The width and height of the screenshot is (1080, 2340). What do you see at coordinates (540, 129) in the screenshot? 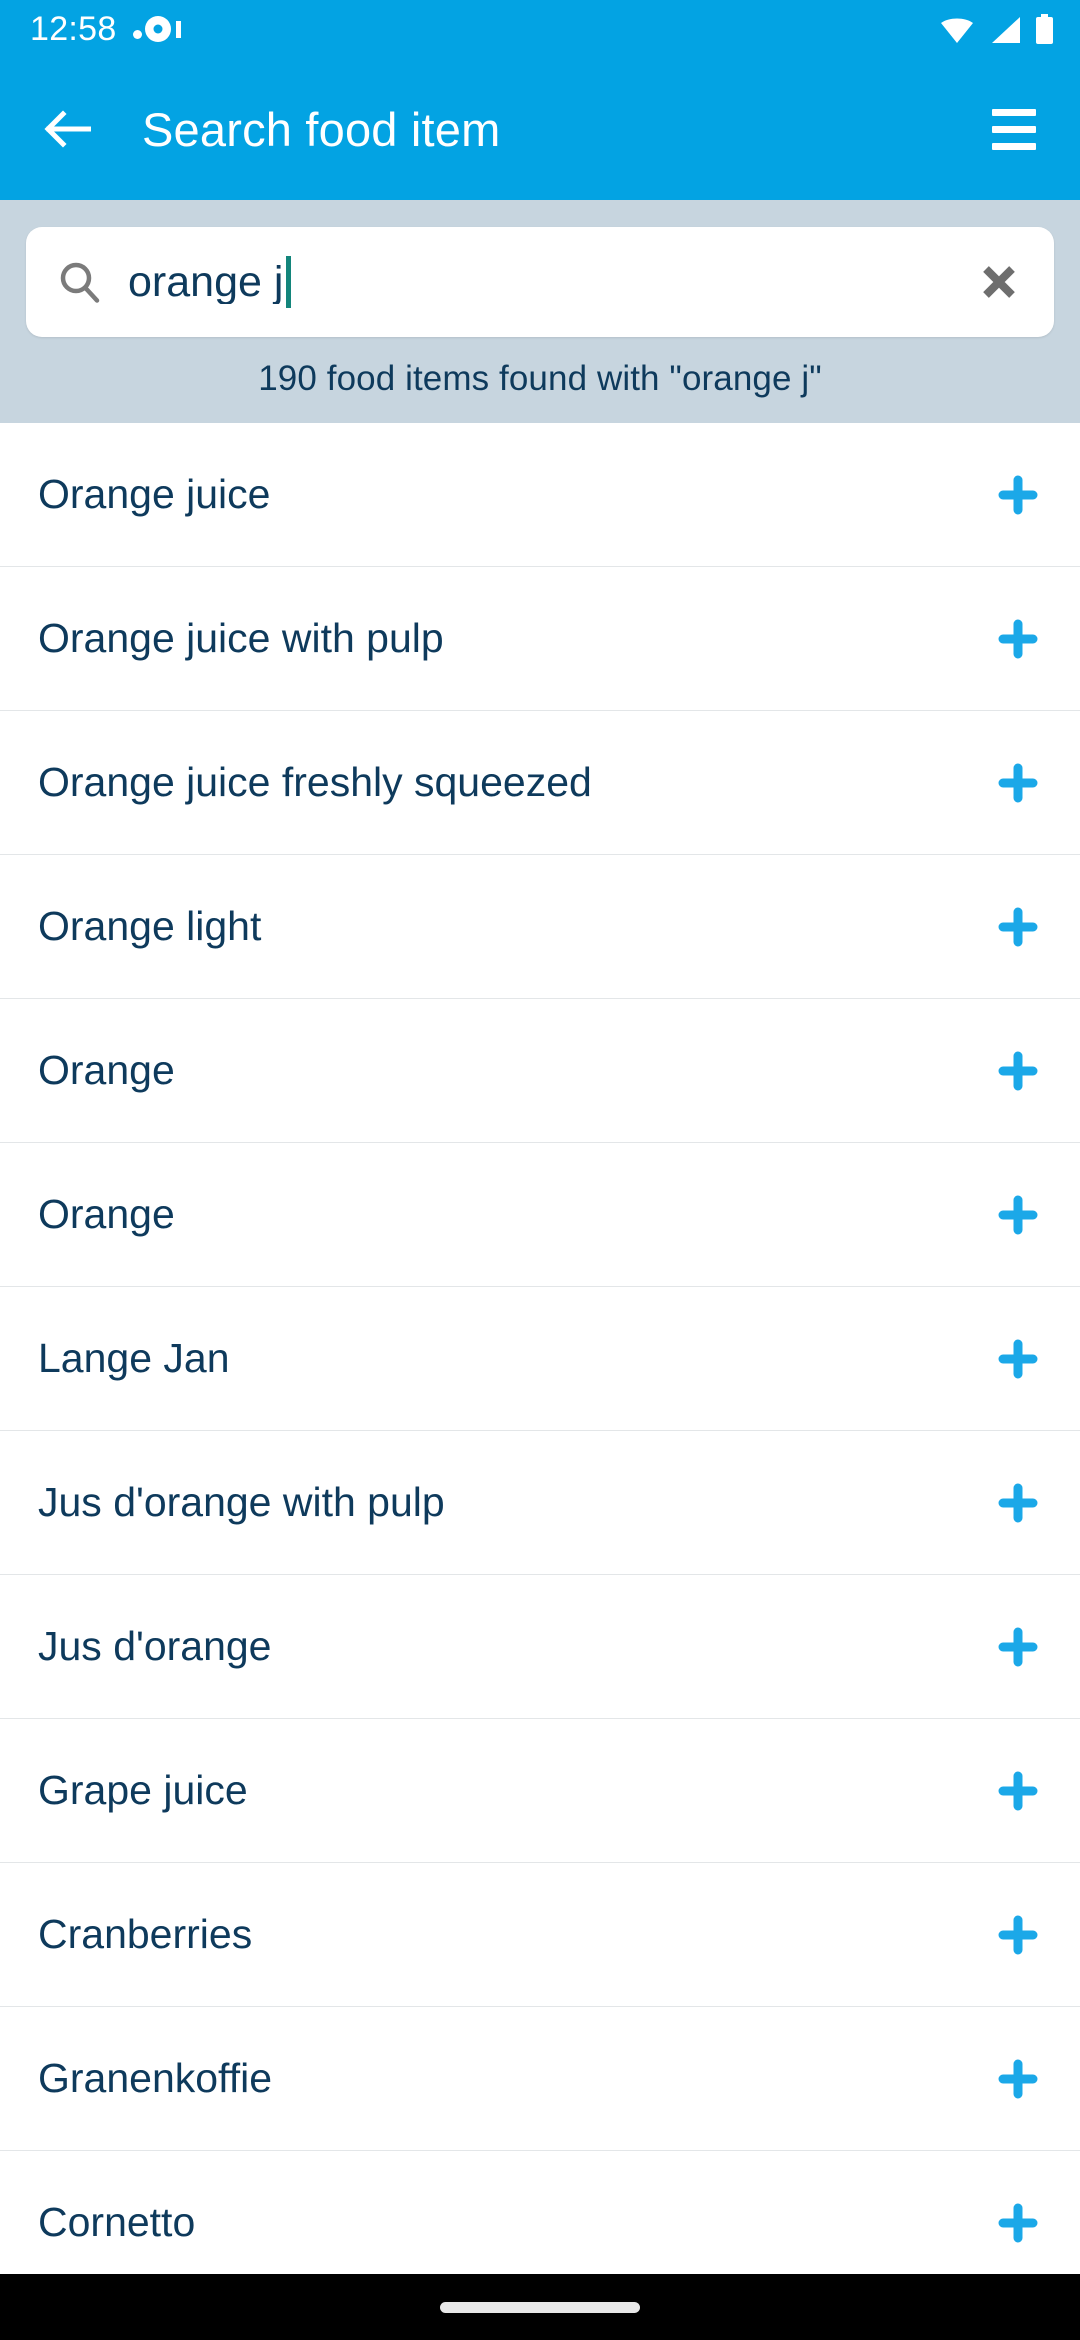
I see `app-bar: Search food item` at bounding box center [540, 129].